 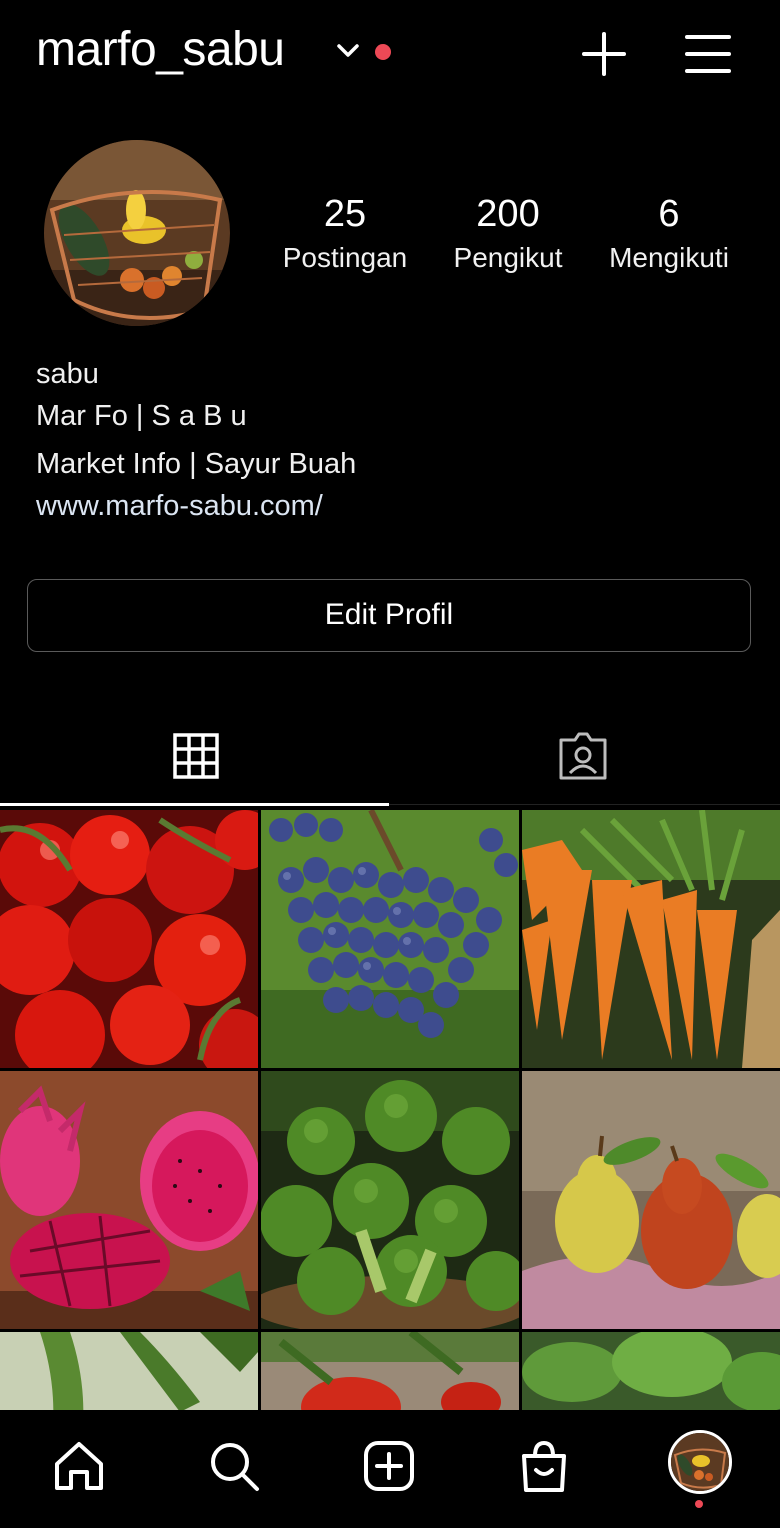 What do you see at coordinates (137, 233) in the screenshot?
I see `profile-avatar` at bounding box center [137, 233].